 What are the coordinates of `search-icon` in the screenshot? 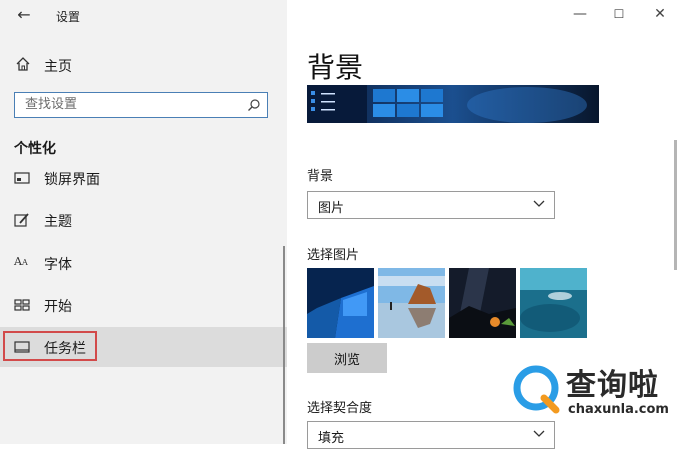 It's located at (254, 105).